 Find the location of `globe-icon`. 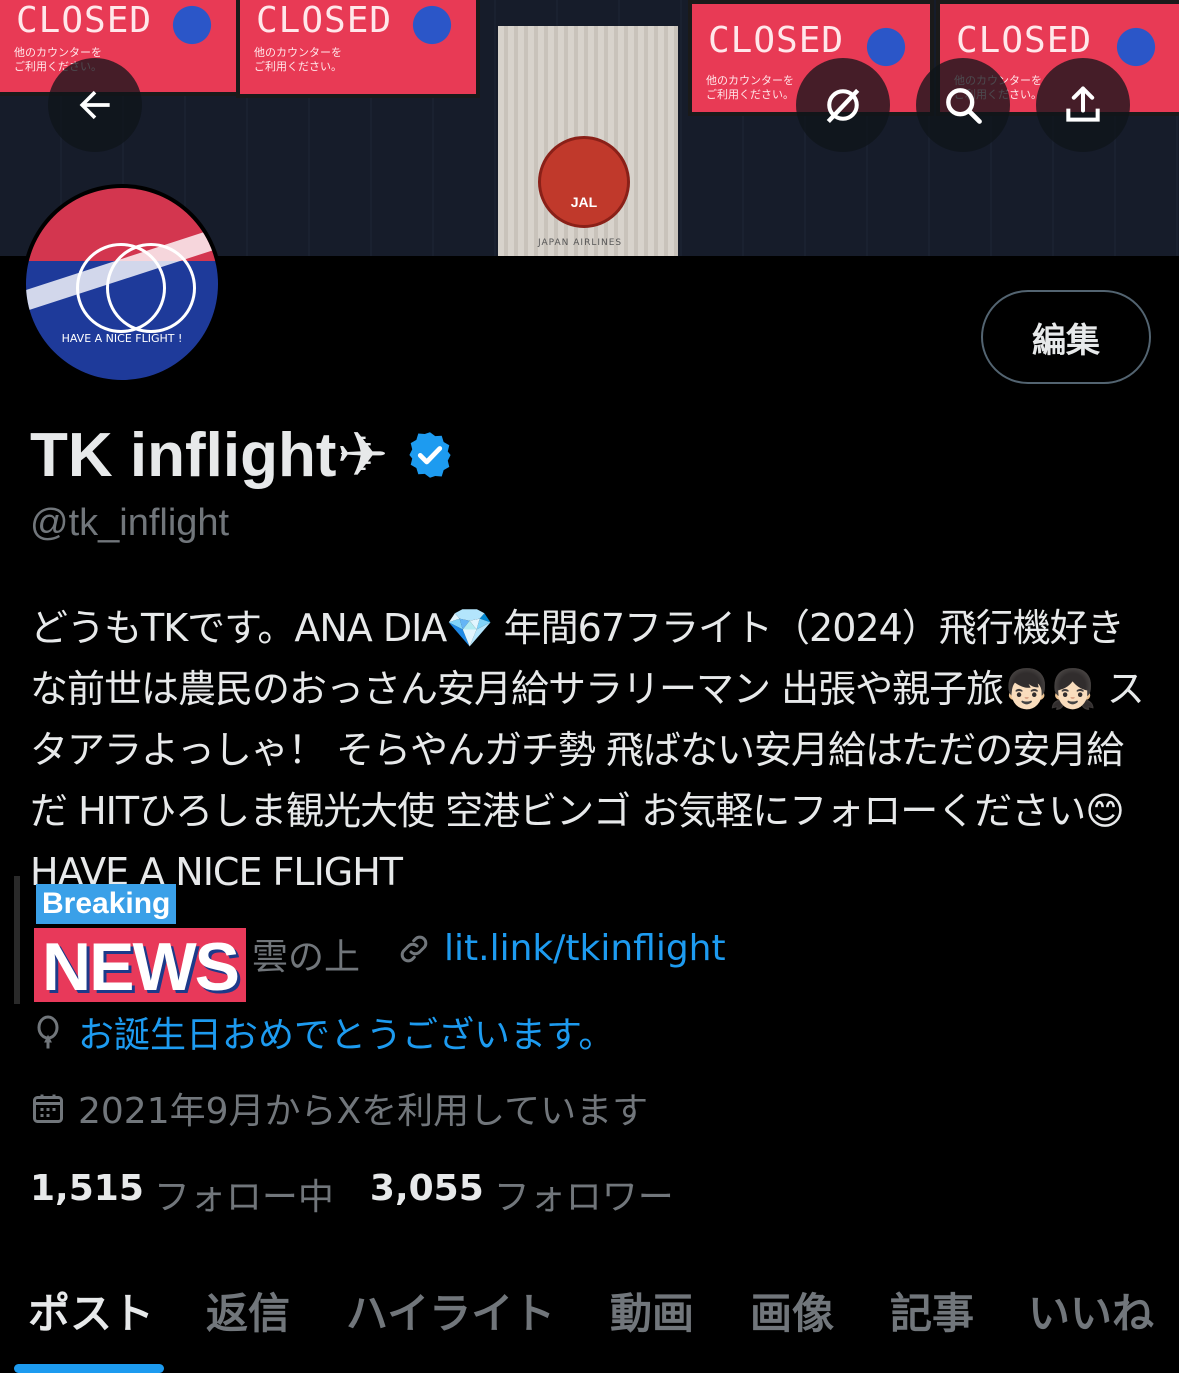

globe-icon is located at coordinates (151, 288).